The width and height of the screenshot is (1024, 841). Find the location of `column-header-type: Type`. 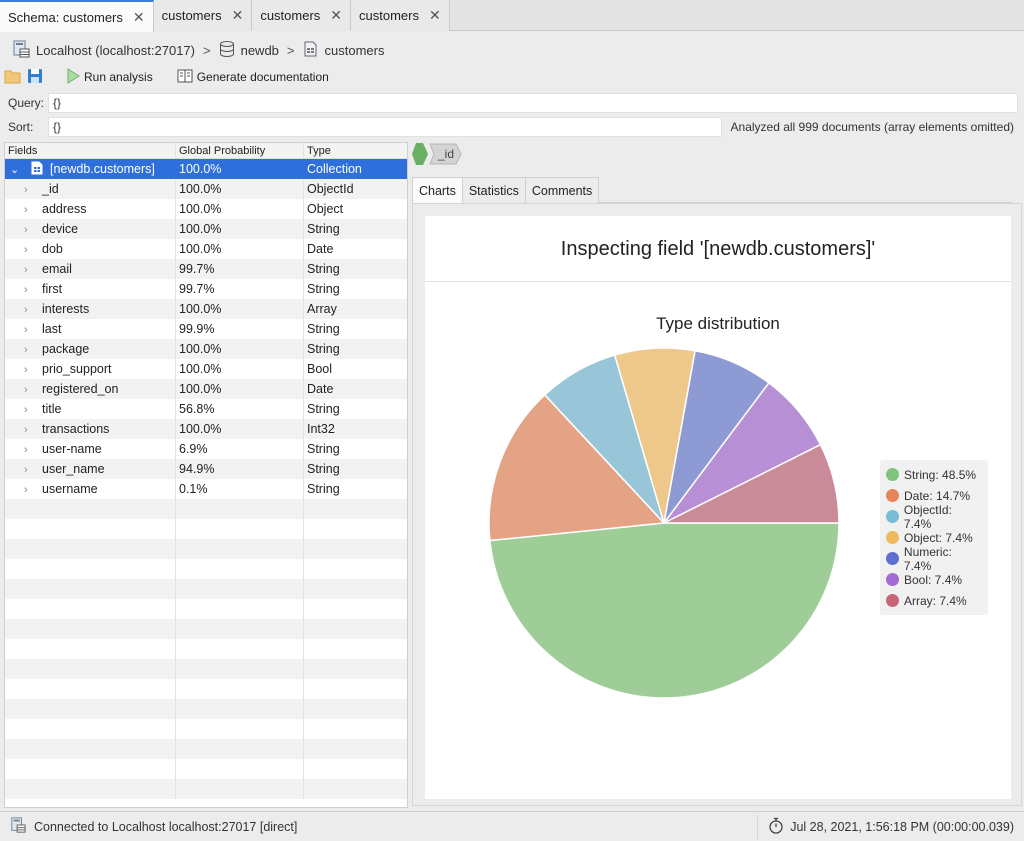

column-header-type: Type is located at coordinates (355, 150).